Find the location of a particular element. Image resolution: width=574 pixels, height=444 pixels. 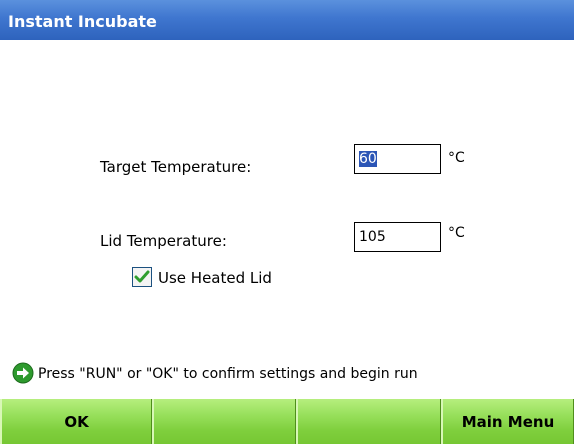

title-bar: Instant Incubate is located at coordinates (287, 20).